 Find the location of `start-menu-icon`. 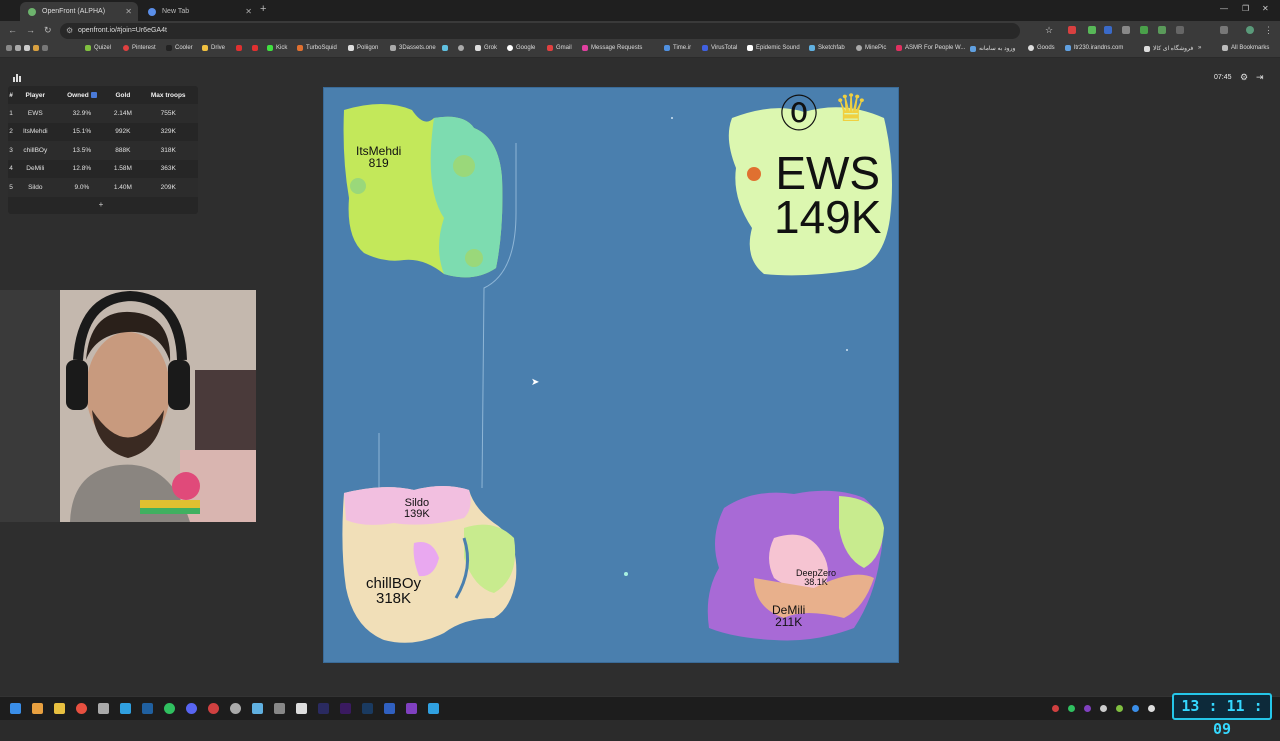

start-menu-icon is located at coordinates (15, 708).